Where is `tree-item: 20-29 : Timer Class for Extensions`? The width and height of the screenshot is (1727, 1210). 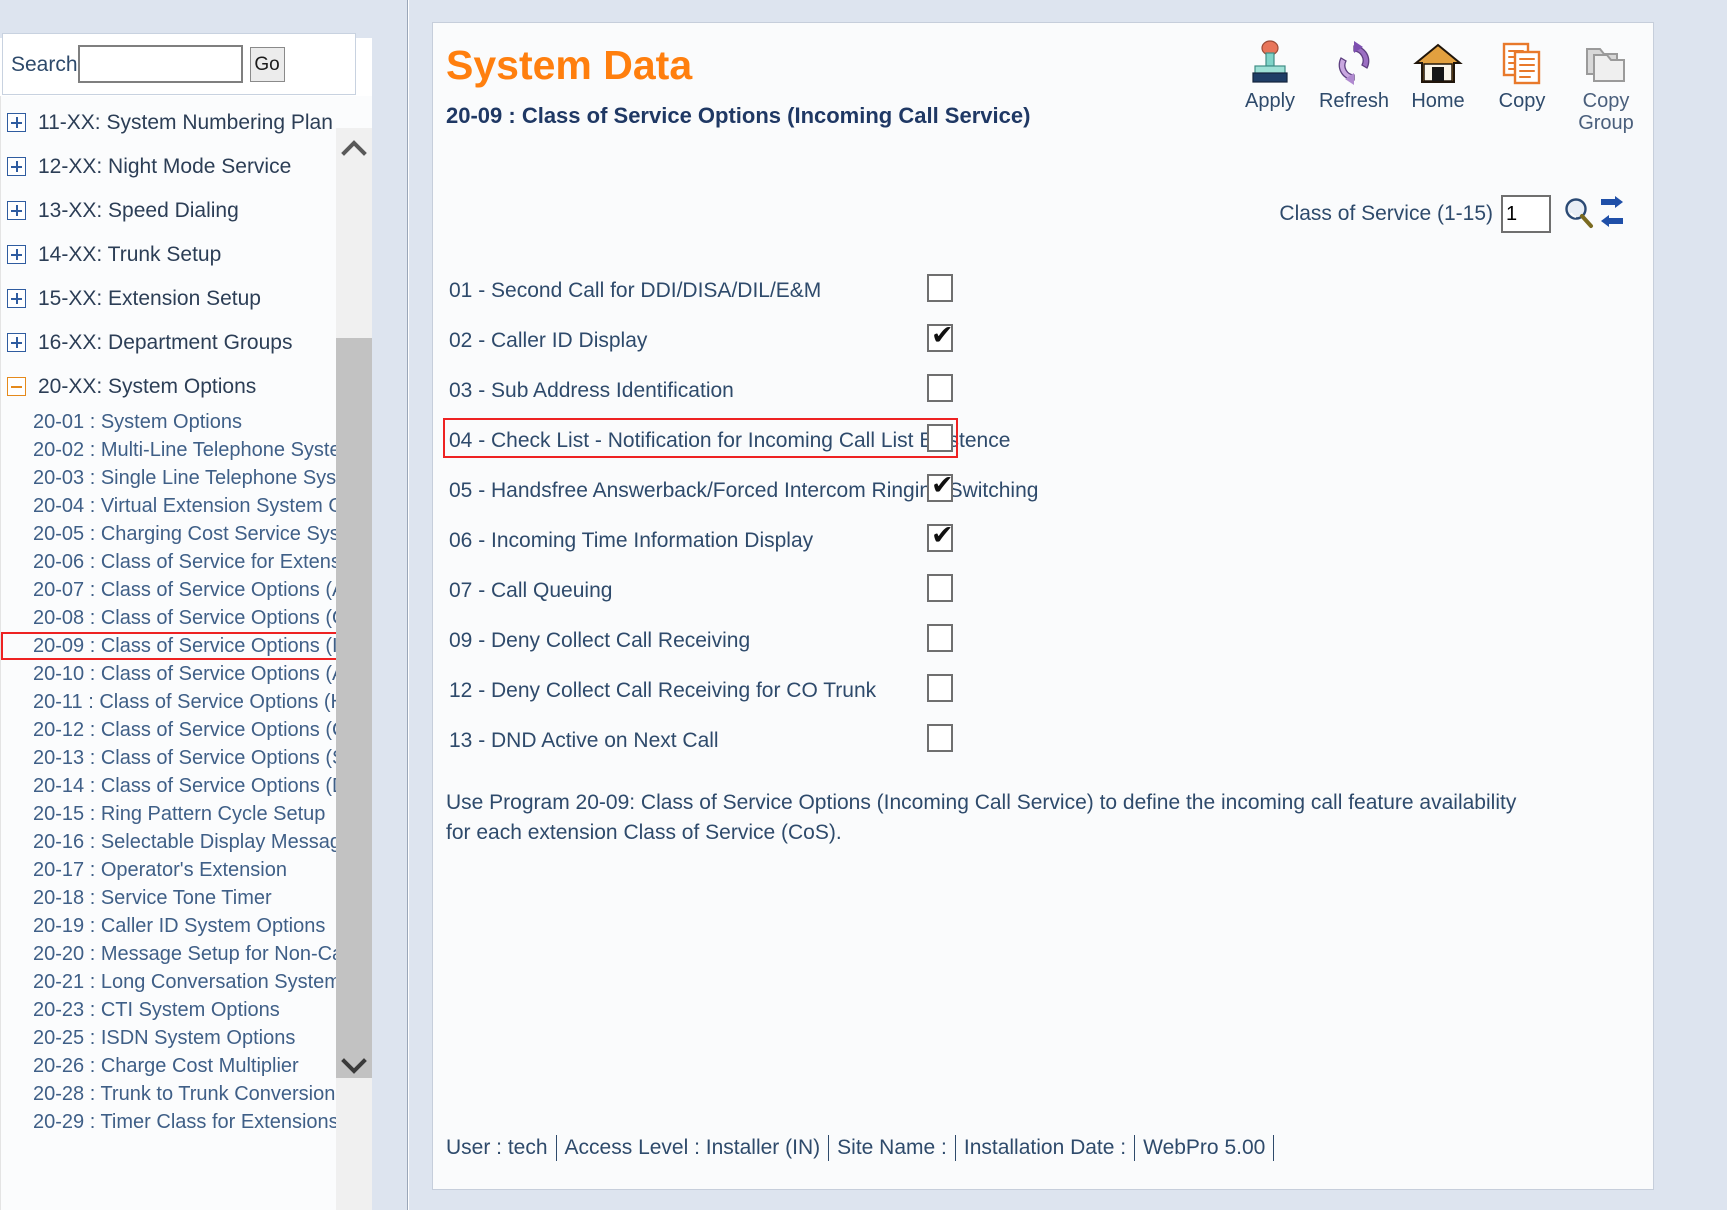 tree-item: 20-29 : Timer Class for Extensions is located at coordinates (186, 1122).